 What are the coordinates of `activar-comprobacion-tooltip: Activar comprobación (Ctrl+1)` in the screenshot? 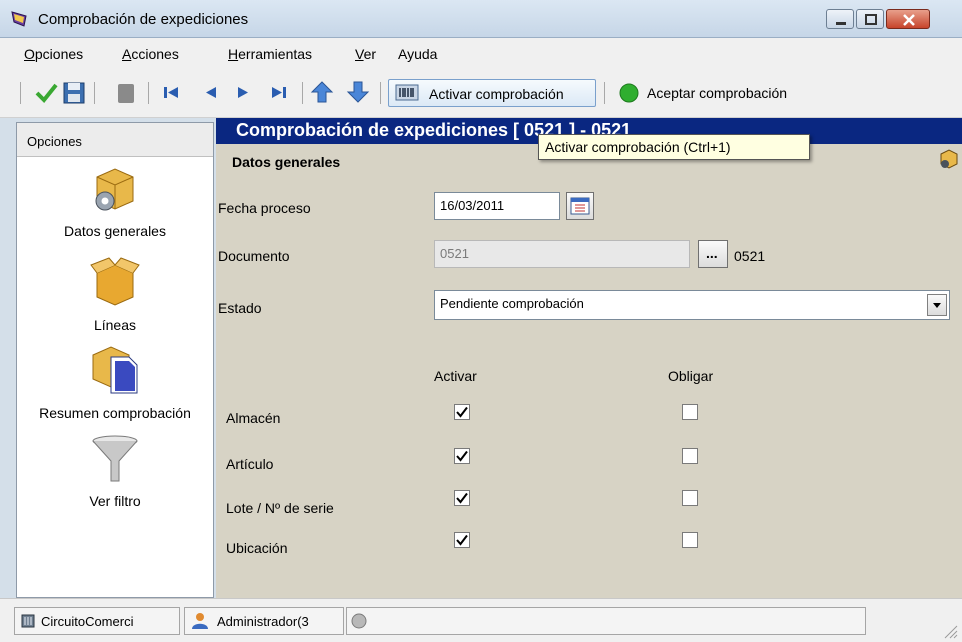 It's located at (674, 147).